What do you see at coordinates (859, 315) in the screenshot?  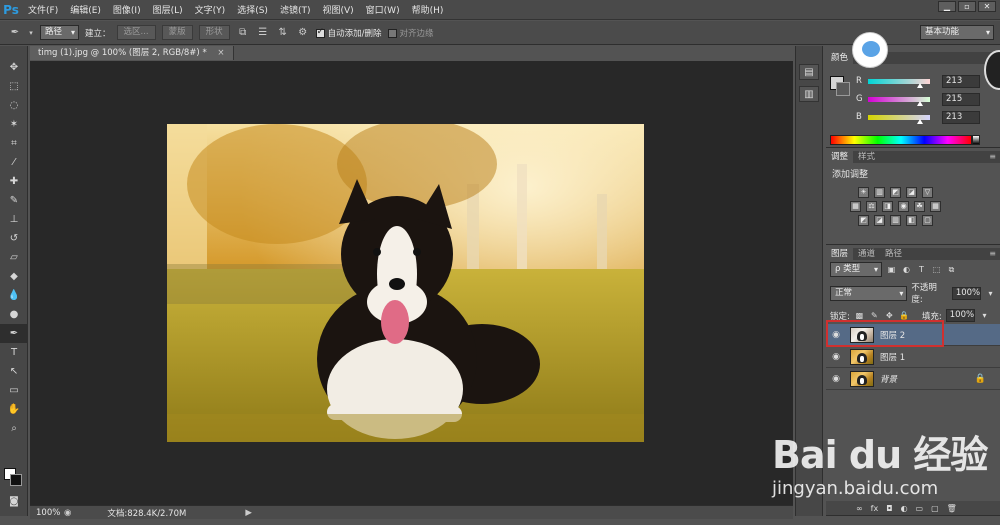 I see `lock-transparent-icon: ▩` at bounding box center [859, 315].